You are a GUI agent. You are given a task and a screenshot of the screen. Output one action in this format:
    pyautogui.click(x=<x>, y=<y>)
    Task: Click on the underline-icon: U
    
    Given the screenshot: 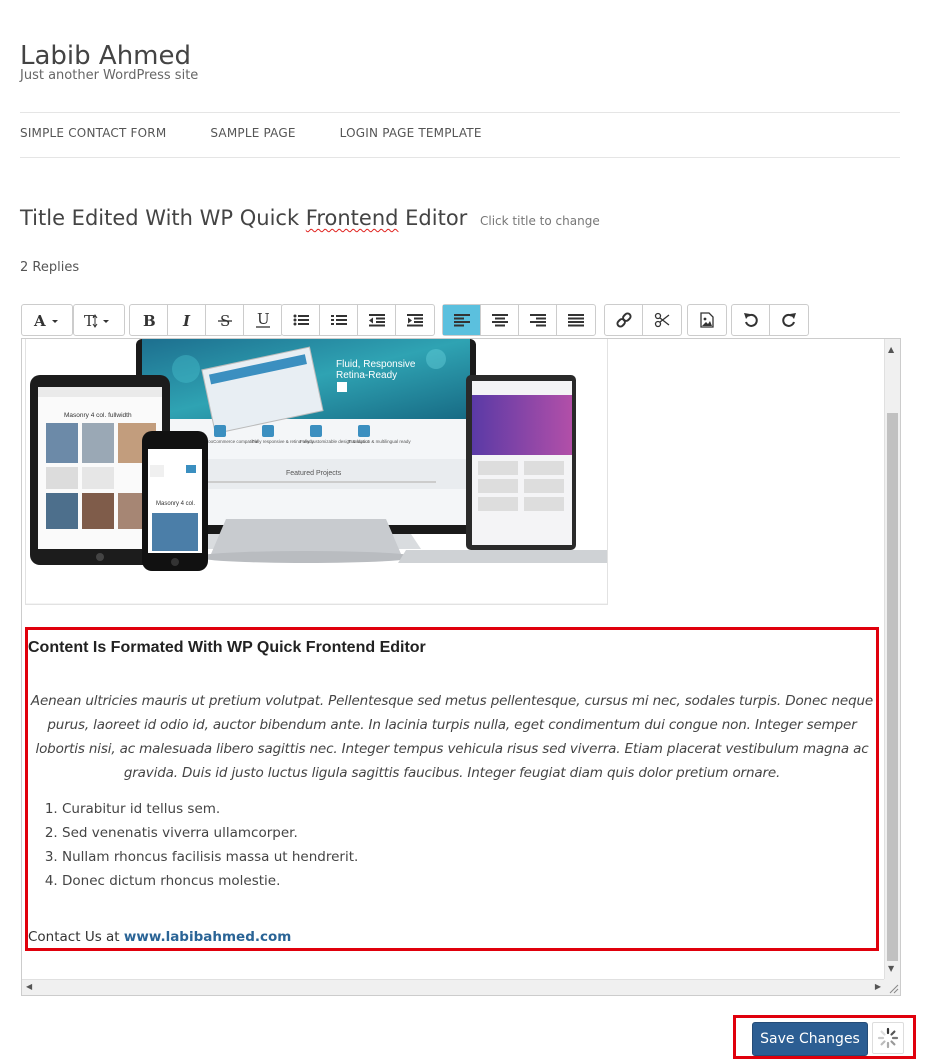 What is the action you would take?
    pyautogui.click(x=263, y=320)
    